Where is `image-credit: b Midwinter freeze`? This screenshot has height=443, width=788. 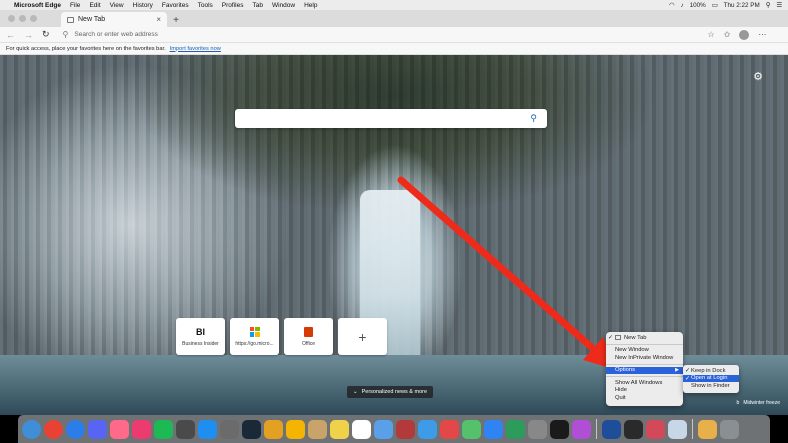 image-credit: b Midwinter freeze is located at coordinates (758, 403).